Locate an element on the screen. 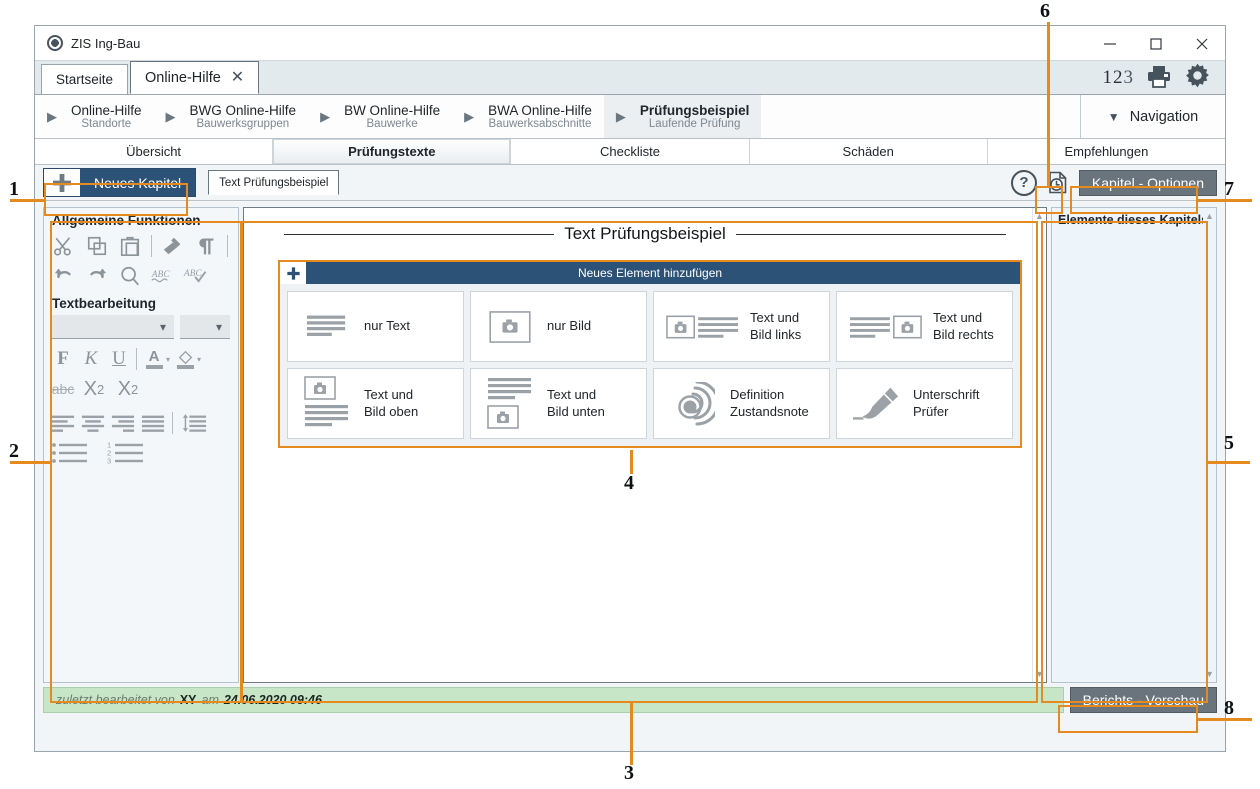 This screenshot has width=1260, height=789. tab-label: Checkliste is located at coordinates (630, 151).